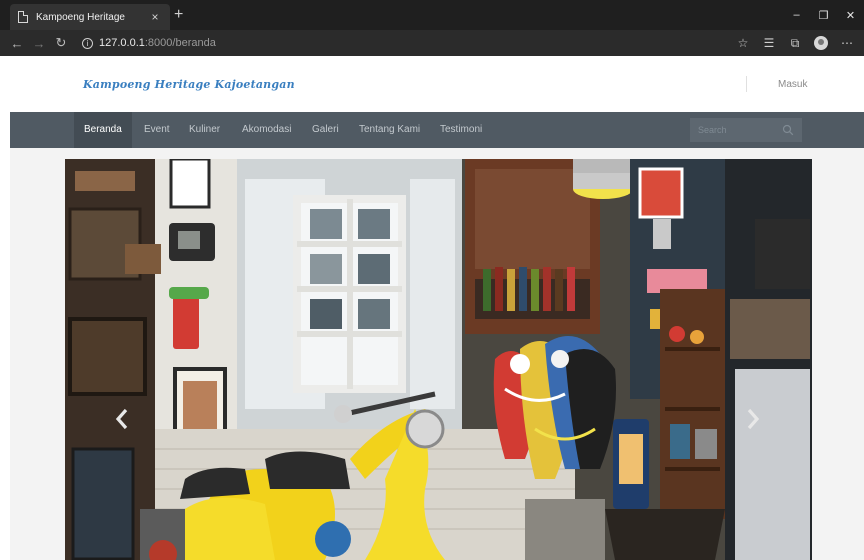 This screenshot has height=560, width=864. Describe the element at coordinates (180, 43) in the screenshot. I see `url-path: :8000/beranda` at that location.